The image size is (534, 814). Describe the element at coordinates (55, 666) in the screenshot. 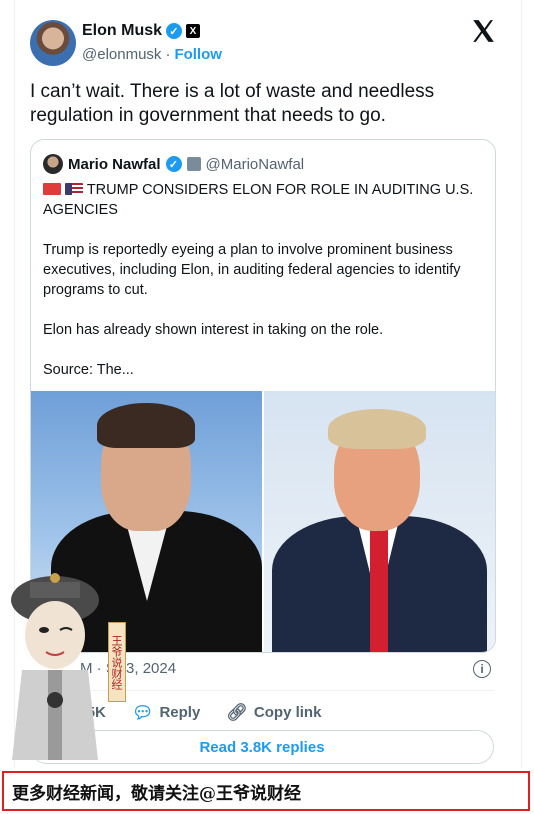

I see `mascot-illustration` at that location.